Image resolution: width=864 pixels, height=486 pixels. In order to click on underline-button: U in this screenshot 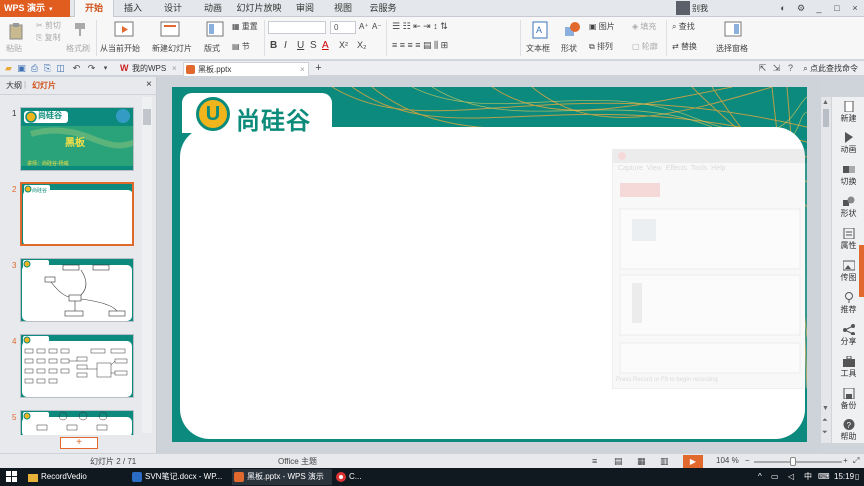, I will do `click(300, 45)`.